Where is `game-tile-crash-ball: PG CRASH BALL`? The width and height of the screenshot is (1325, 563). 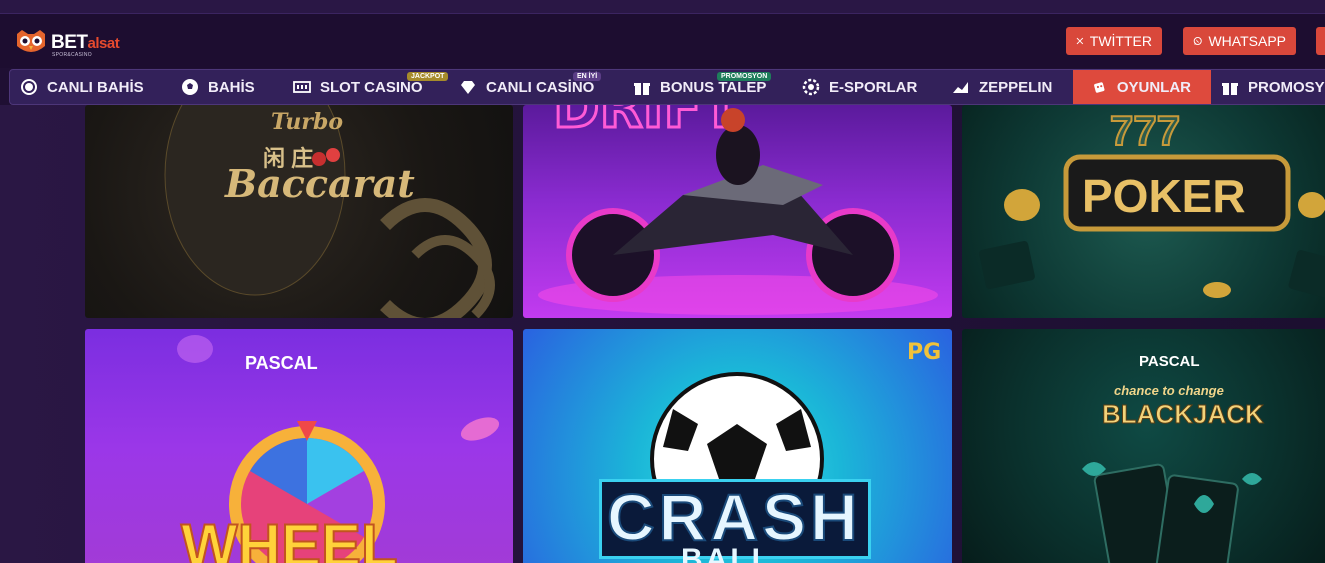
game-tile-crash-ball: PG CRASH BALL is located at coordinates (737, 446).